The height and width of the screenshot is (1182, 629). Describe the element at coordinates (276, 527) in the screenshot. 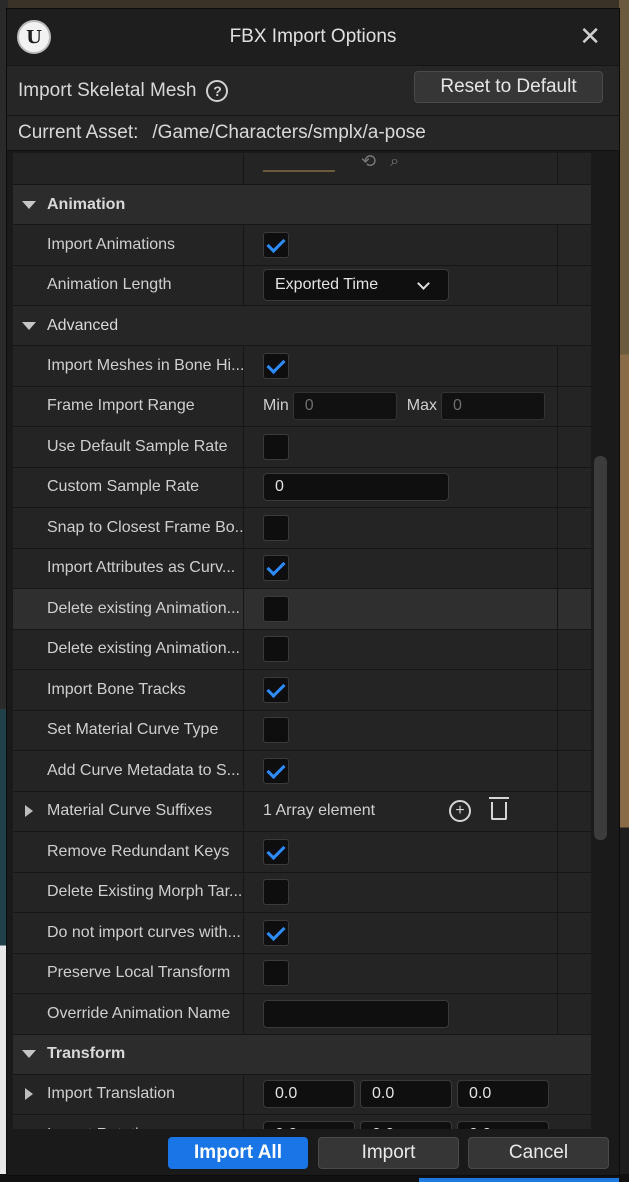

I see `snap-closest-frame-checkbox` at that location.